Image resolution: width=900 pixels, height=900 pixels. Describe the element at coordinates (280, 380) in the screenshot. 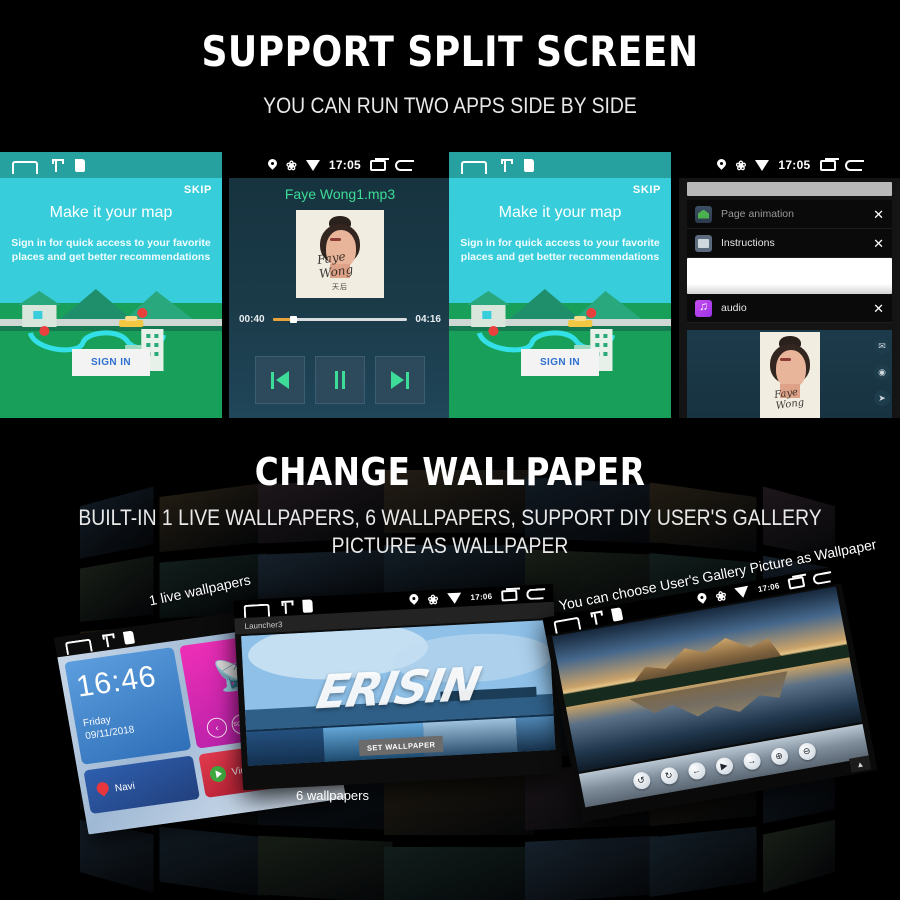

I see `previous-track-button` at that location.